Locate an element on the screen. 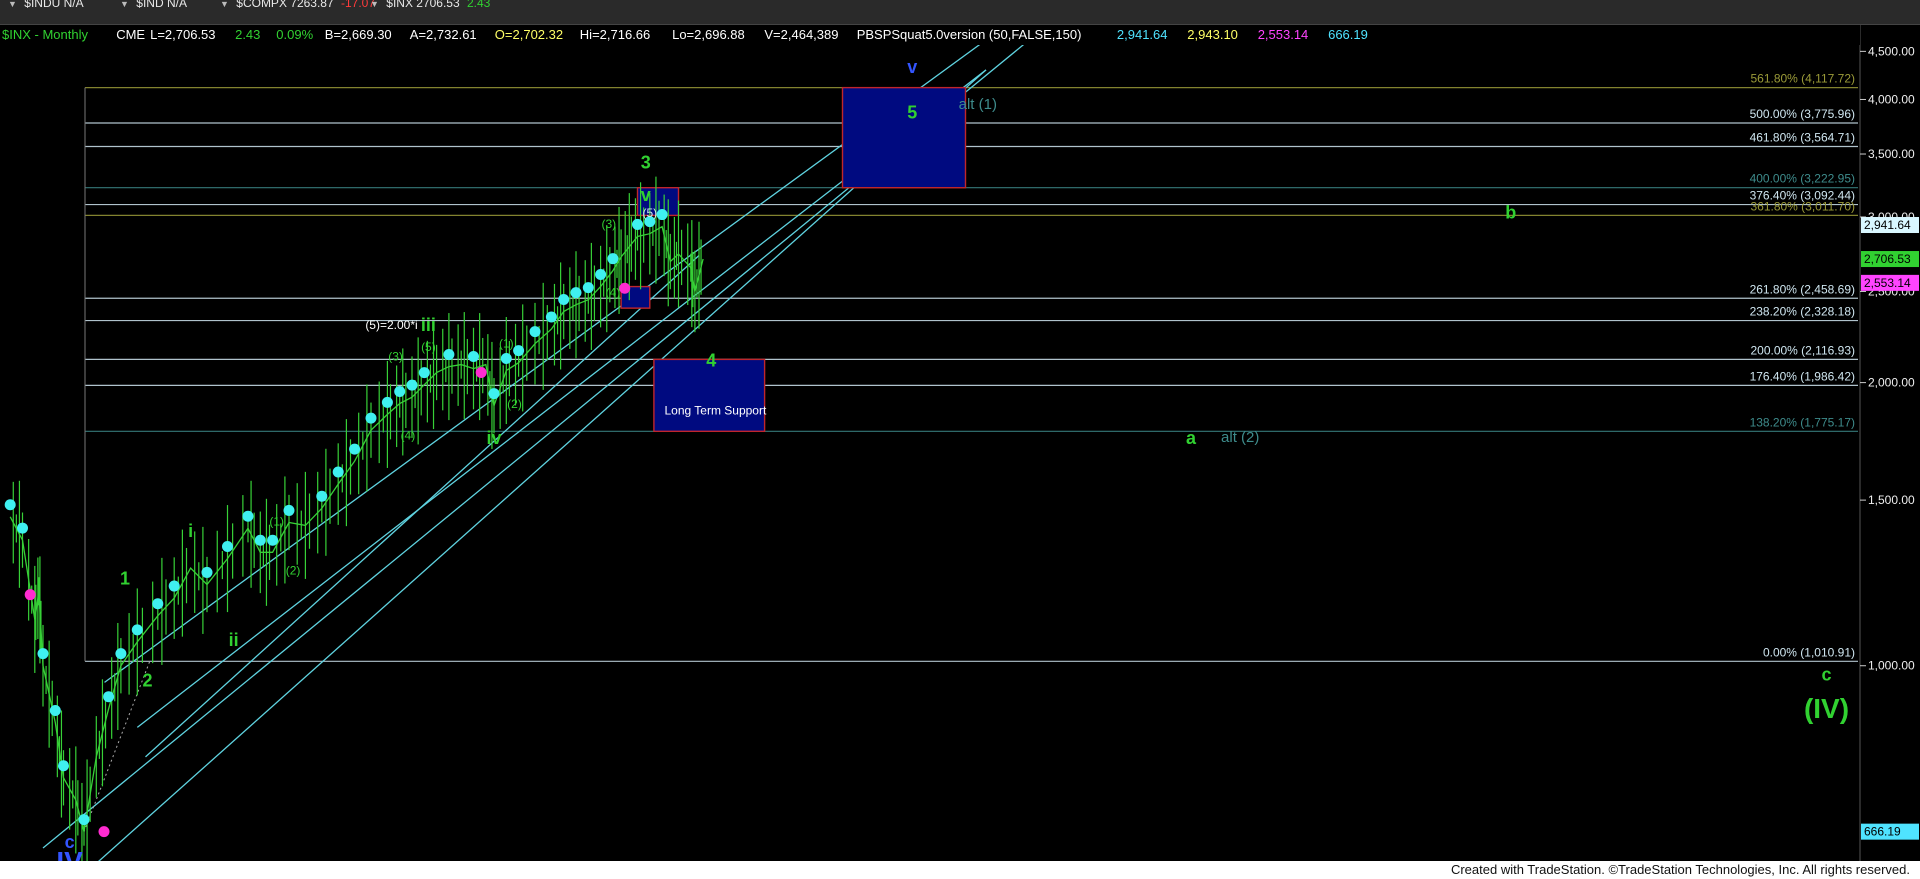  fib-level-label: 400.00% (3,222.95) is located at coordinates (1802, 179).